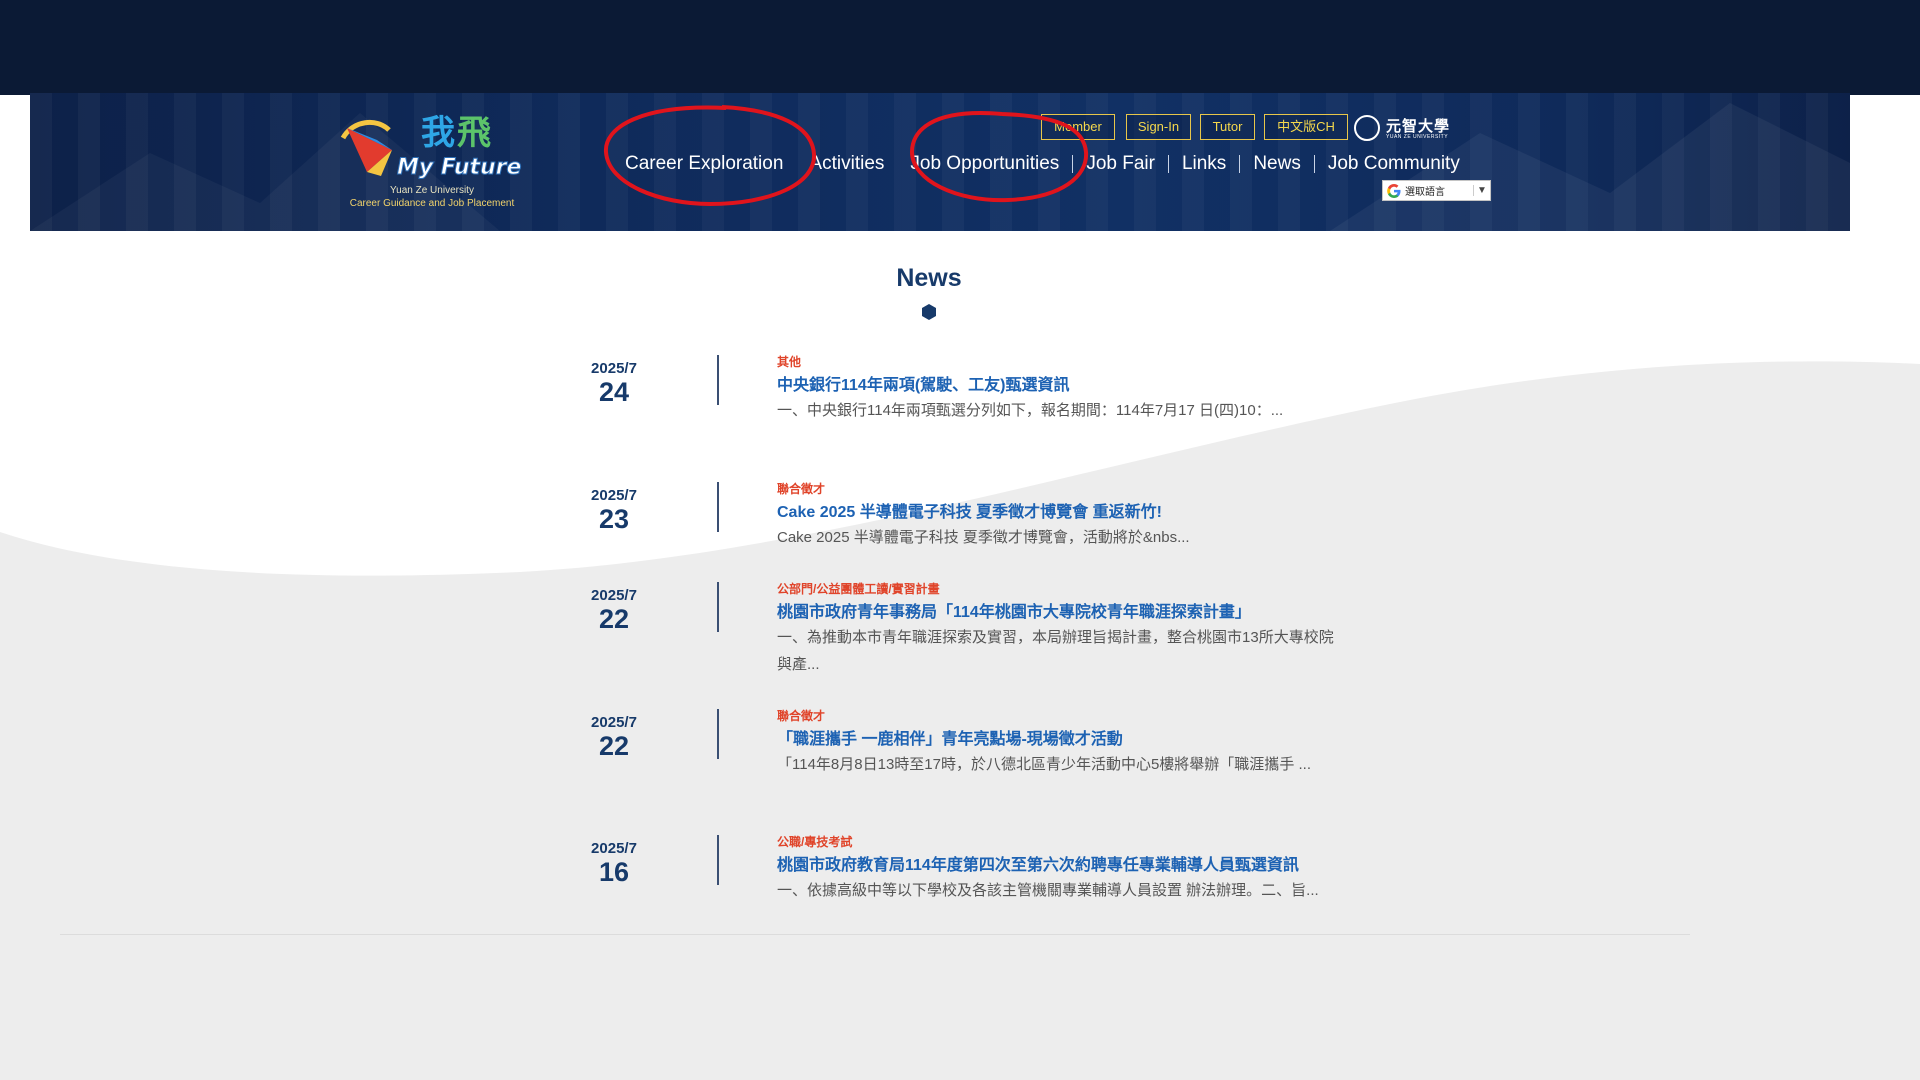 This screenshot has height=1080, width=1920. What do you see at coordinates (923, 383) in the screenshot?
I see `news-headline: 中央銀行114年兩項(駕駛、工友)甄選資訊` at bounding box center [923, 383].